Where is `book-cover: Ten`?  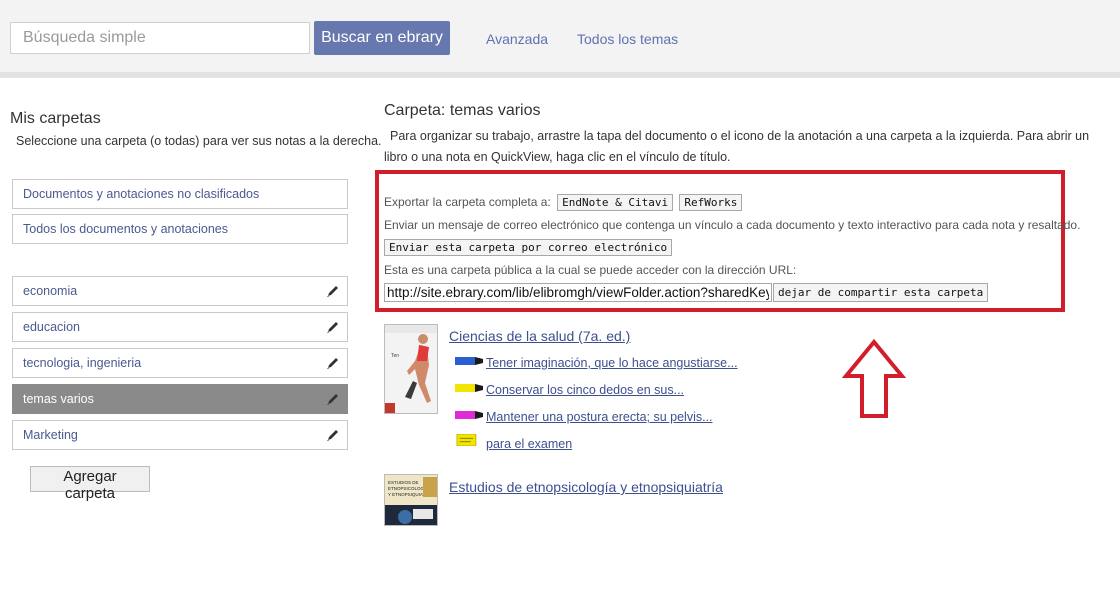
book-cover: Ten is located at coordinates (411, 369).